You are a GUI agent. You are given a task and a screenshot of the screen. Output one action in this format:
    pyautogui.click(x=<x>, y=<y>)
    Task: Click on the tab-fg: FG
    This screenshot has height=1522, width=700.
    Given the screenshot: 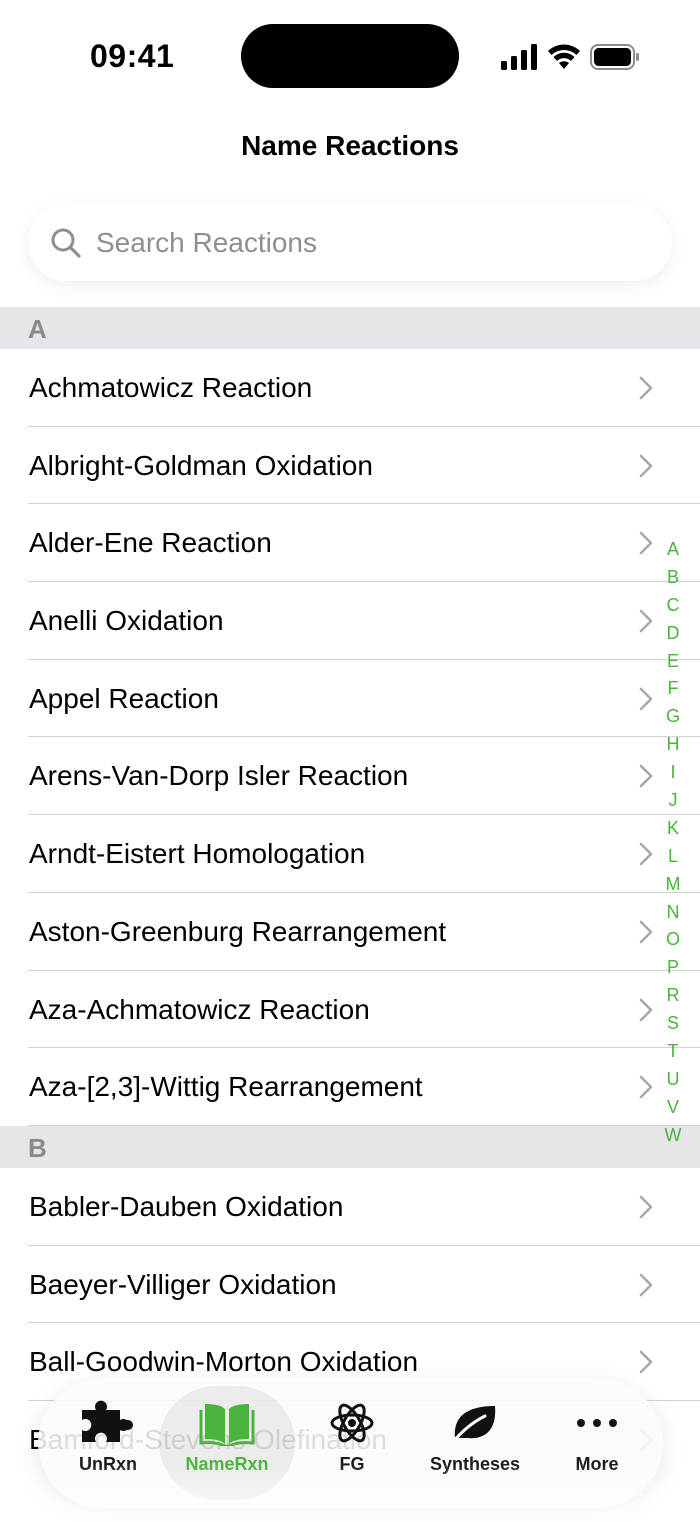 What is the action you would take?
    pyautogui.click(x=352, y=1443)
    